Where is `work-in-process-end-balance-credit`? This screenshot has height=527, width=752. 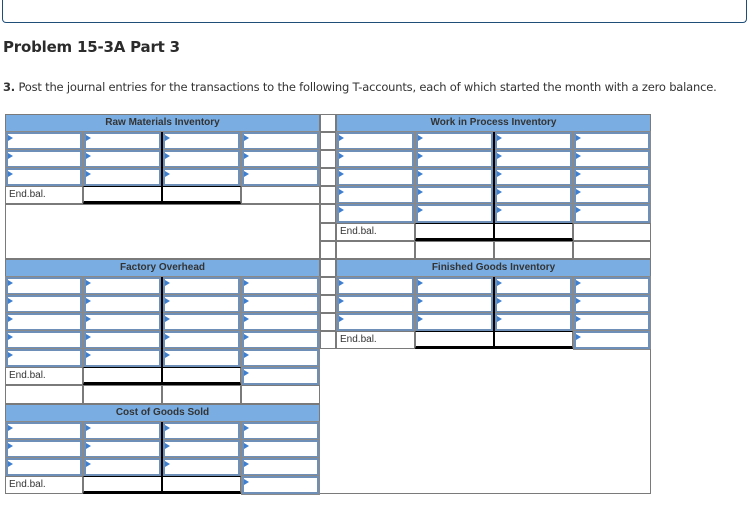 work-in-process-end-balance-credit is located at coordinates (533, 231).